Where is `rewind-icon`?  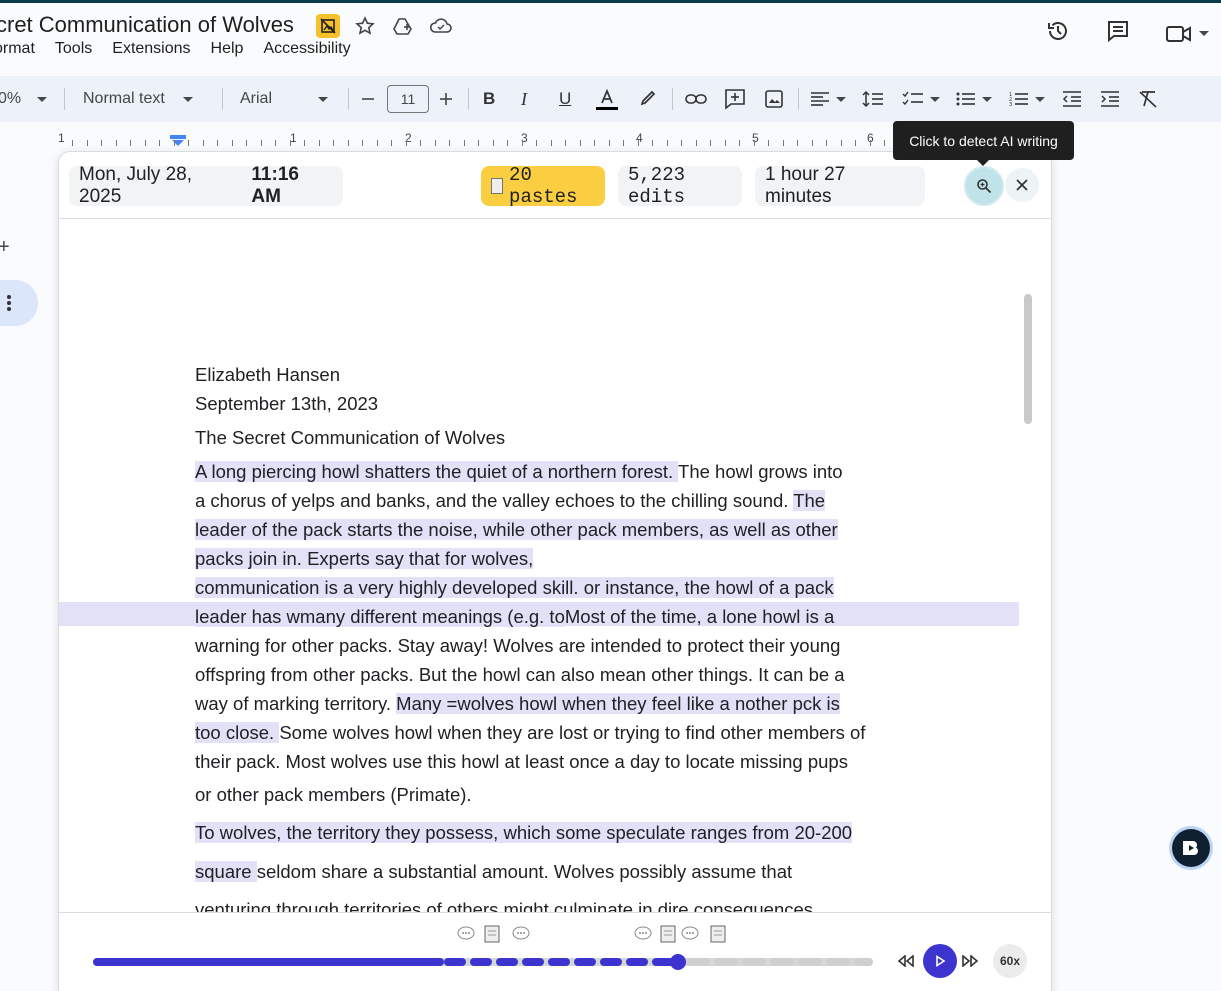 rewind-icon is located at coordinates (906, 961).